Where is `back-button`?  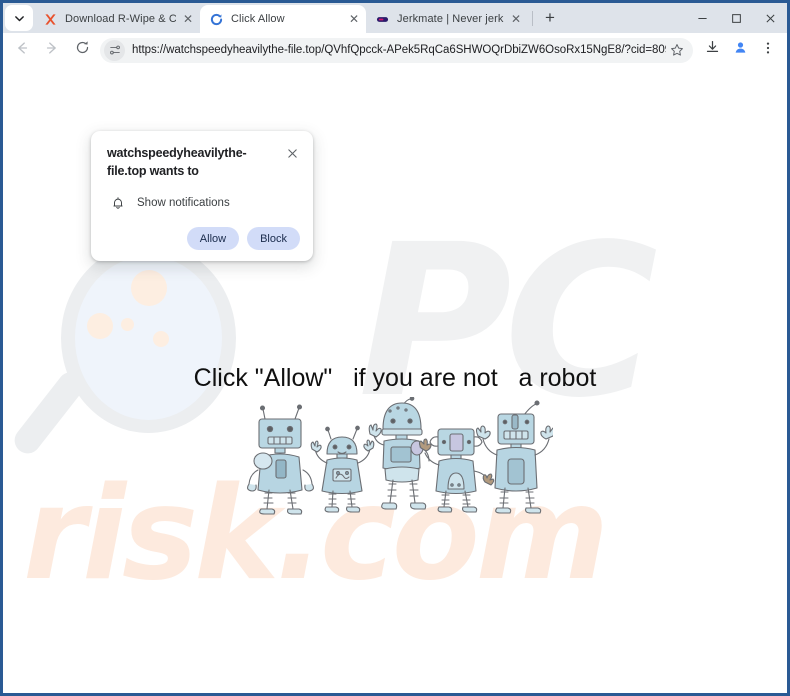
back-button is located at coordinates (22, 50).